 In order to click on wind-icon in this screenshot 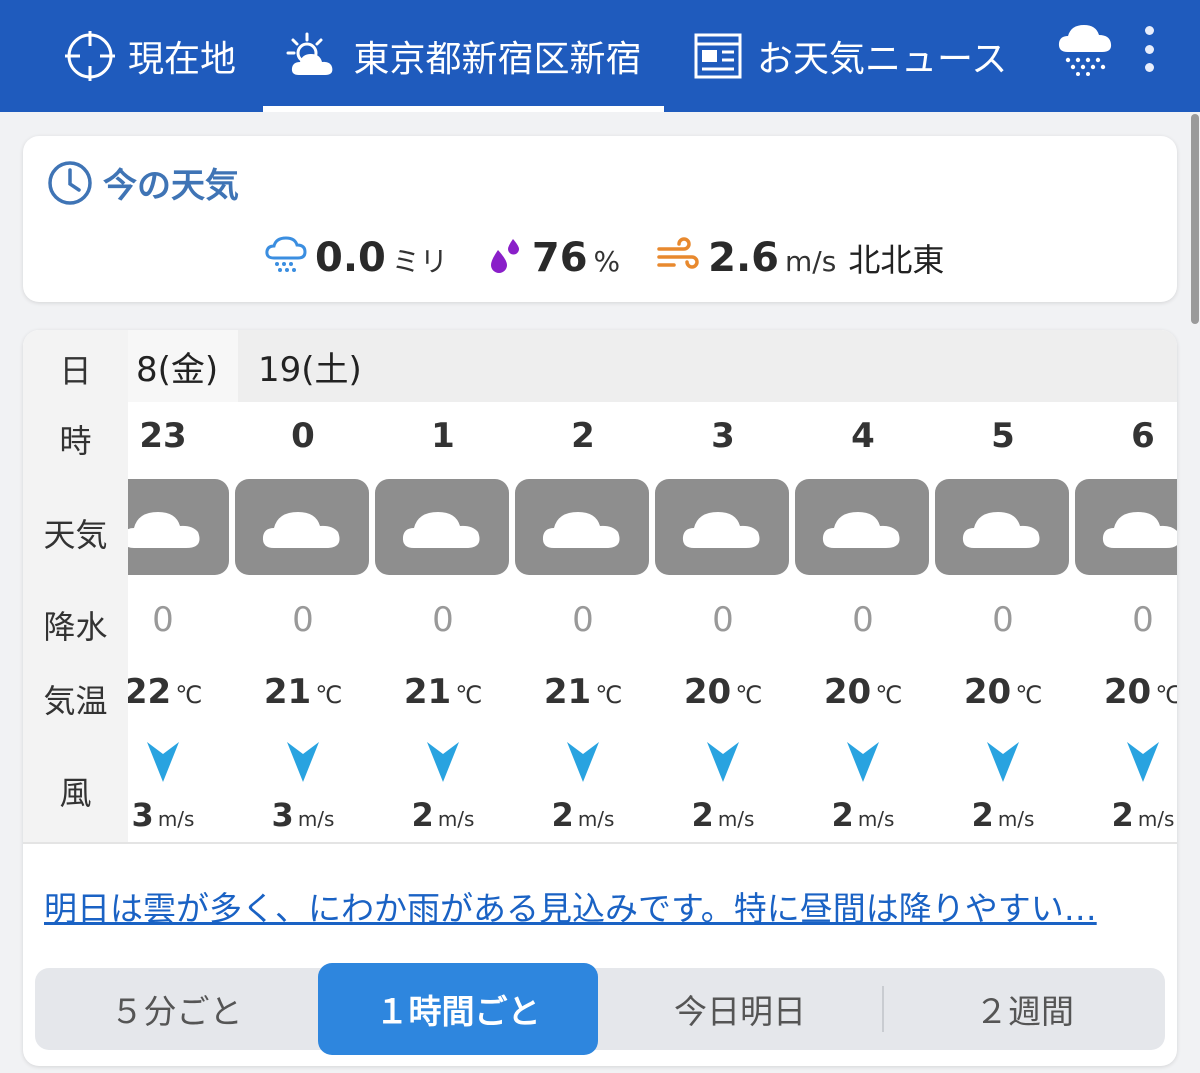, I will do `click(678, 258)`.